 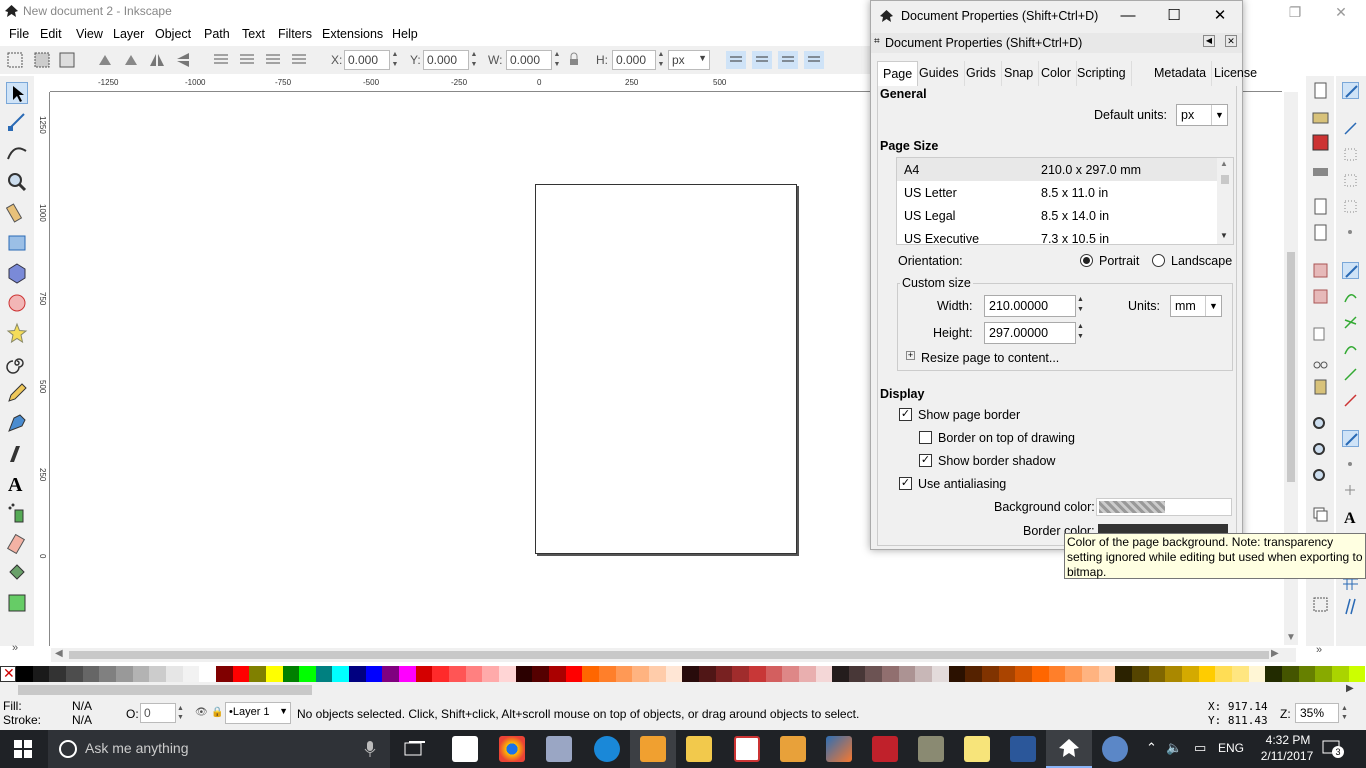 What do you see at coordinates (607, 749) in the screenshot?
I see `edge-app-icon` at bounding box center [607, 749].